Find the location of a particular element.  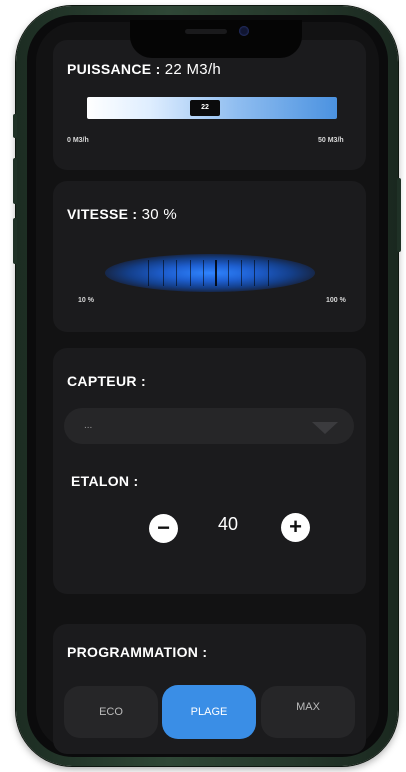

power-min-label: 0 M3/h is located at coordinates (78, 140).